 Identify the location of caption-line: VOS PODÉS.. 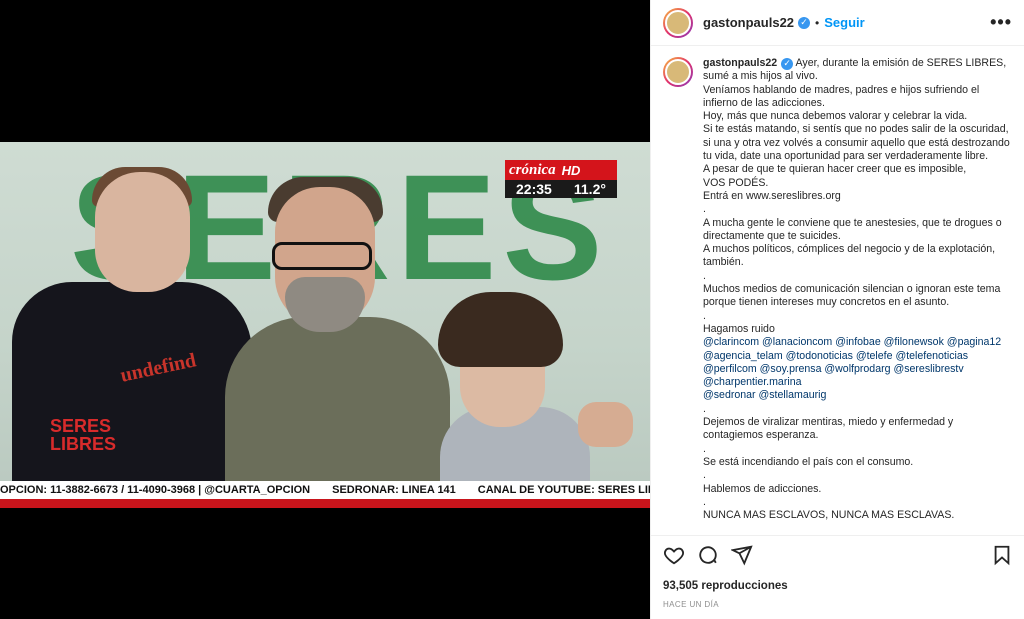
(736, 182).